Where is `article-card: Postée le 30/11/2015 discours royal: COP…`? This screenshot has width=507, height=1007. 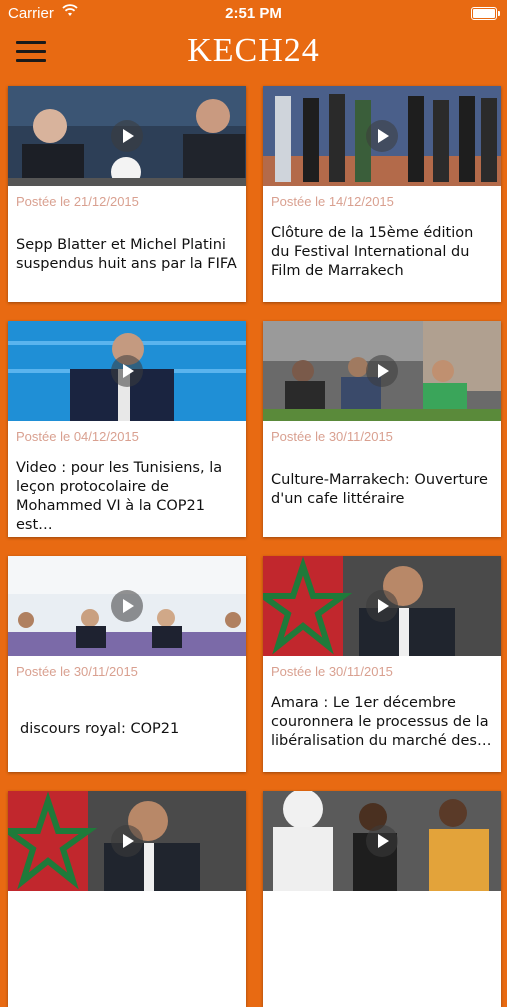 article-card: Postée le 30/11/2015 discours royal: COP… is located at coordinates (127, 664).